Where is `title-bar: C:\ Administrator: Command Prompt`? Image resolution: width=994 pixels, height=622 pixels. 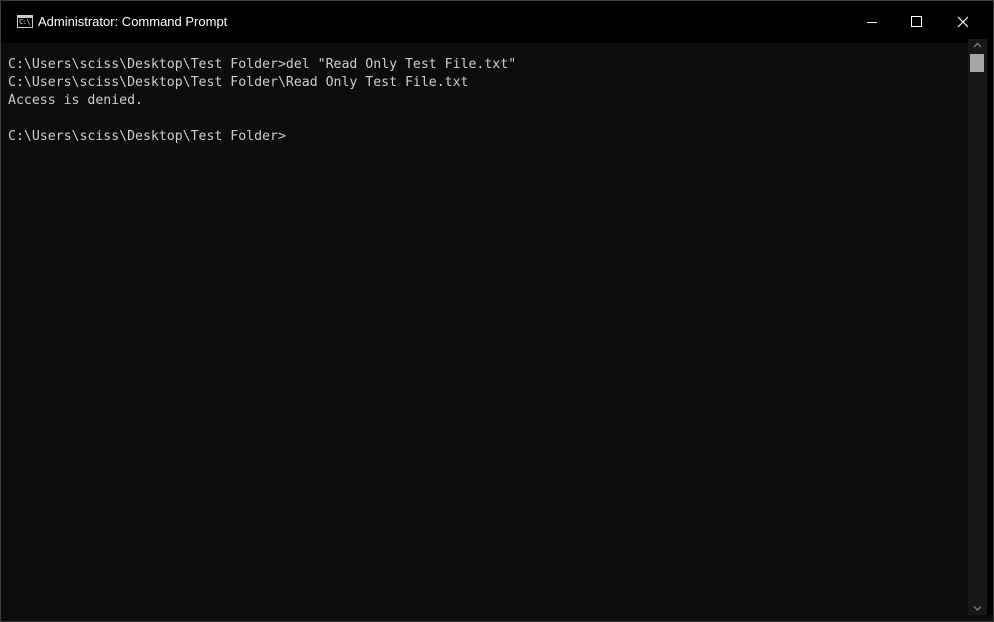 title-bar: C:\ Administrator: Command Prompt is located at coordinates (497, 22).